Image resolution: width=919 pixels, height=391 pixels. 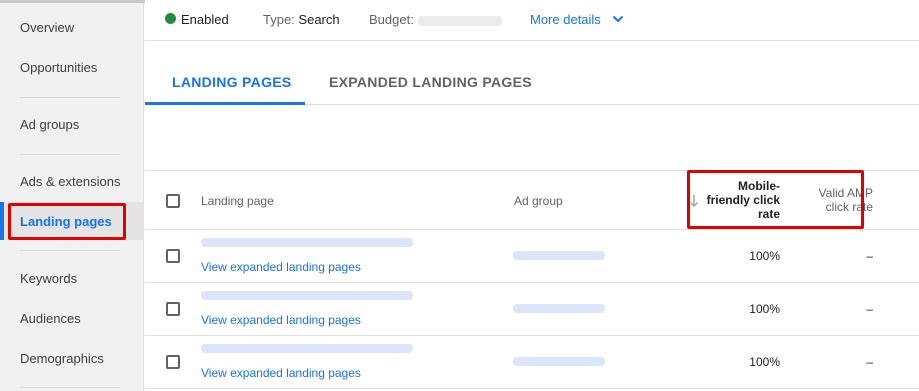 What do you see at coordinates (279, 19) in the screenshot?
I see `type-label: Type:` at bounding box center [279, 19].